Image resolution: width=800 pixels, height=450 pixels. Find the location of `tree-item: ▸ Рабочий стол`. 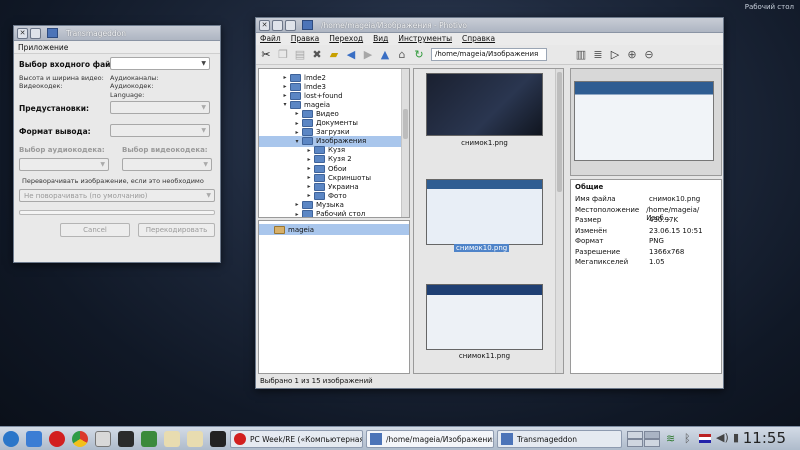

tree-item: ▸ Рабочий стол is located at coordinates (330, 213).